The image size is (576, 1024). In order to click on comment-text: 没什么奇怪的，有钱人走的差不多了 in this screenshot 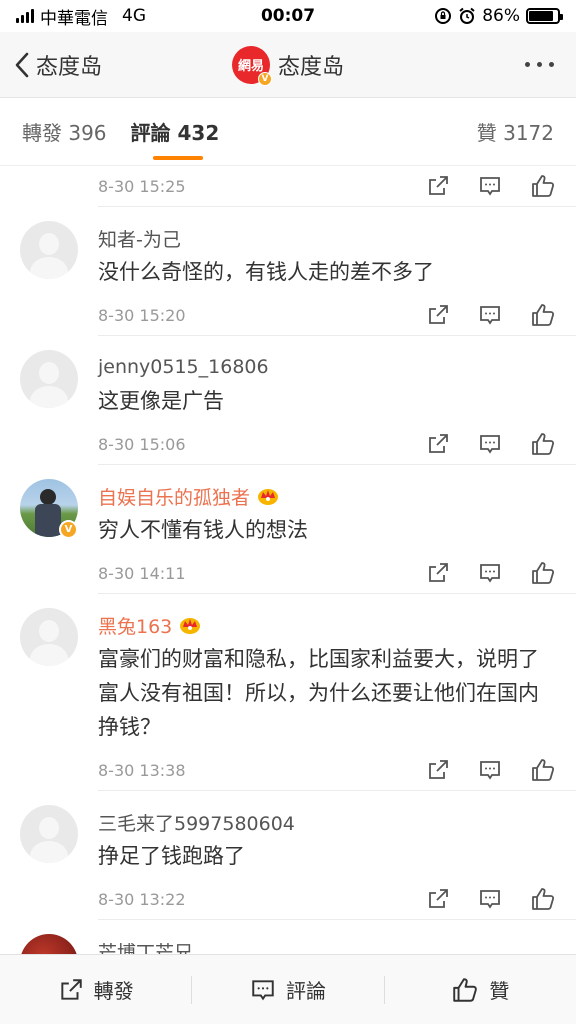, I will do `click(266, 272)`.